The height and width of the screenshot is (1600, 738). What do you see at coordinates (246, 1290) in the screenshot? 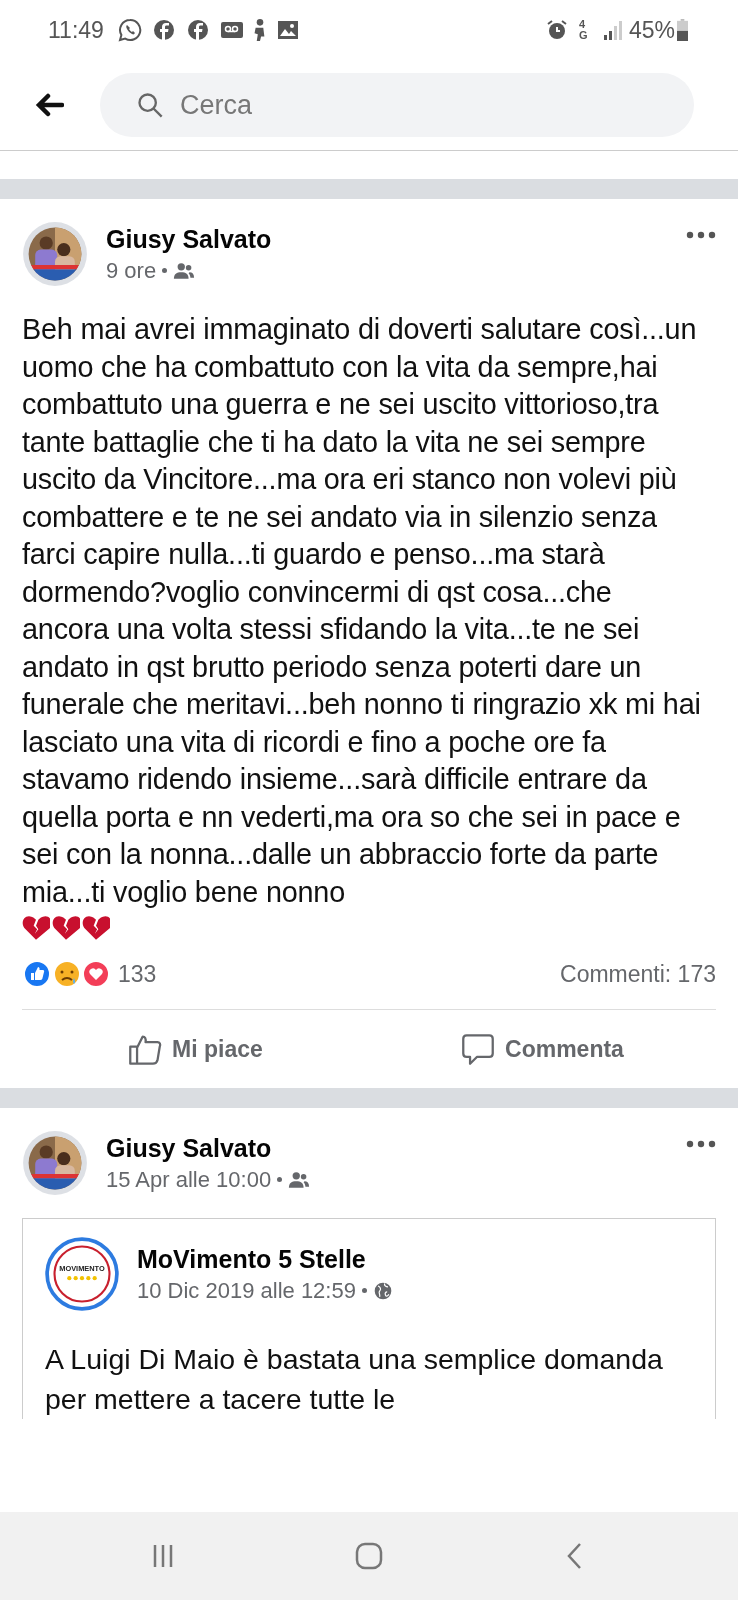
I see `post-time: 10 Dic 2019 alle 12:59` at bounding box center [246, 1290].